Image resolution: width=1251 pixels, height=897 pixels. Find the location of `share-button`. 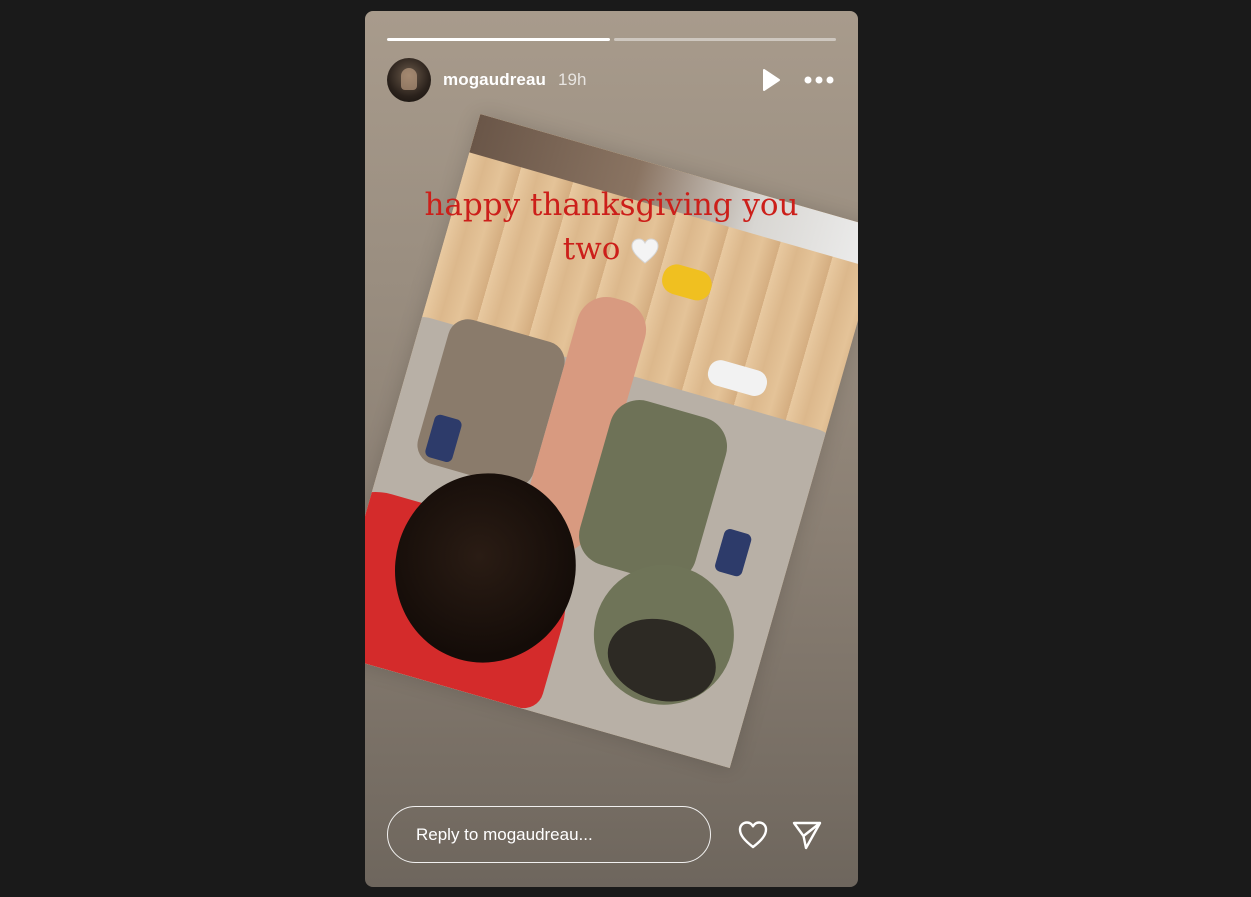

share-button is located at coordinates (807, 835).